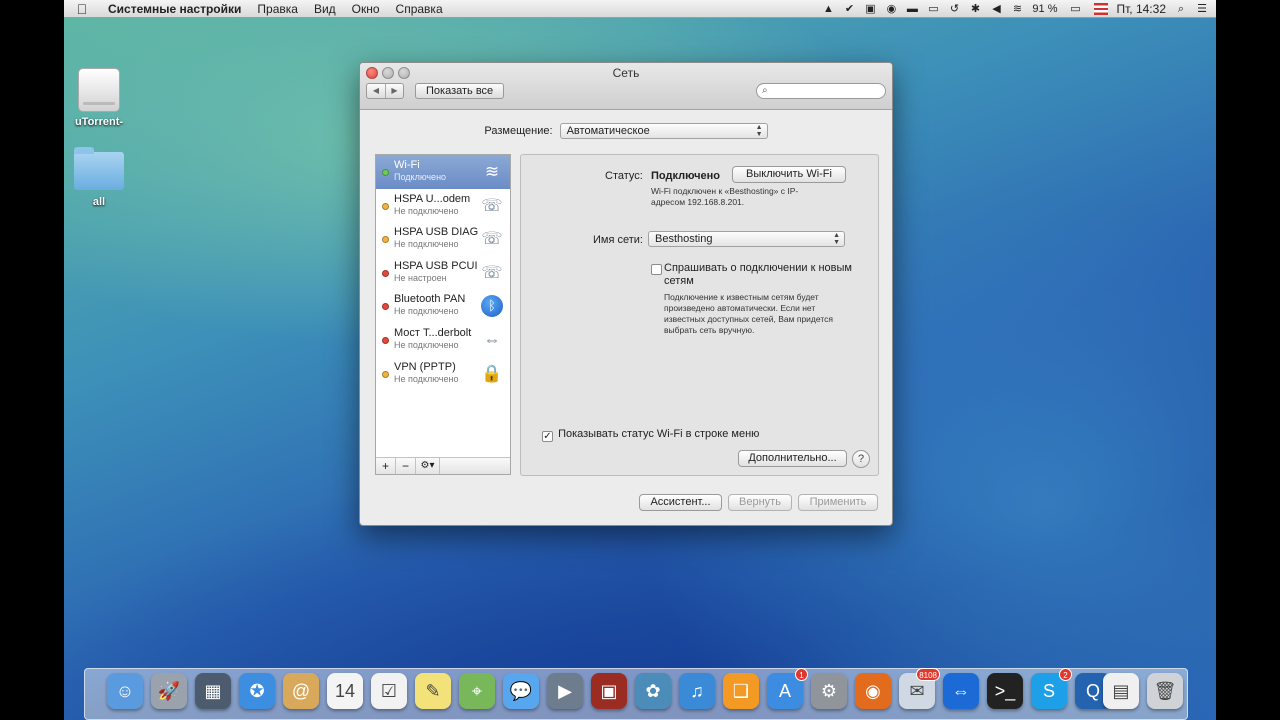  What do you see at coordinates (626, 73) in the screenshot?
I see `window-title: Сеть` at bounding box center [626, 73].